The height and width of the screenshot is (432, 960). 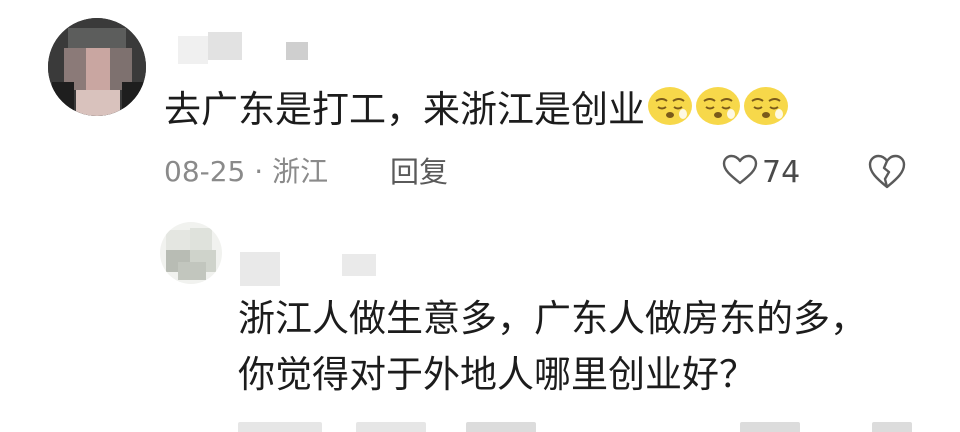 I want to click on reply-meta-cut, so click(x=480, y=425).